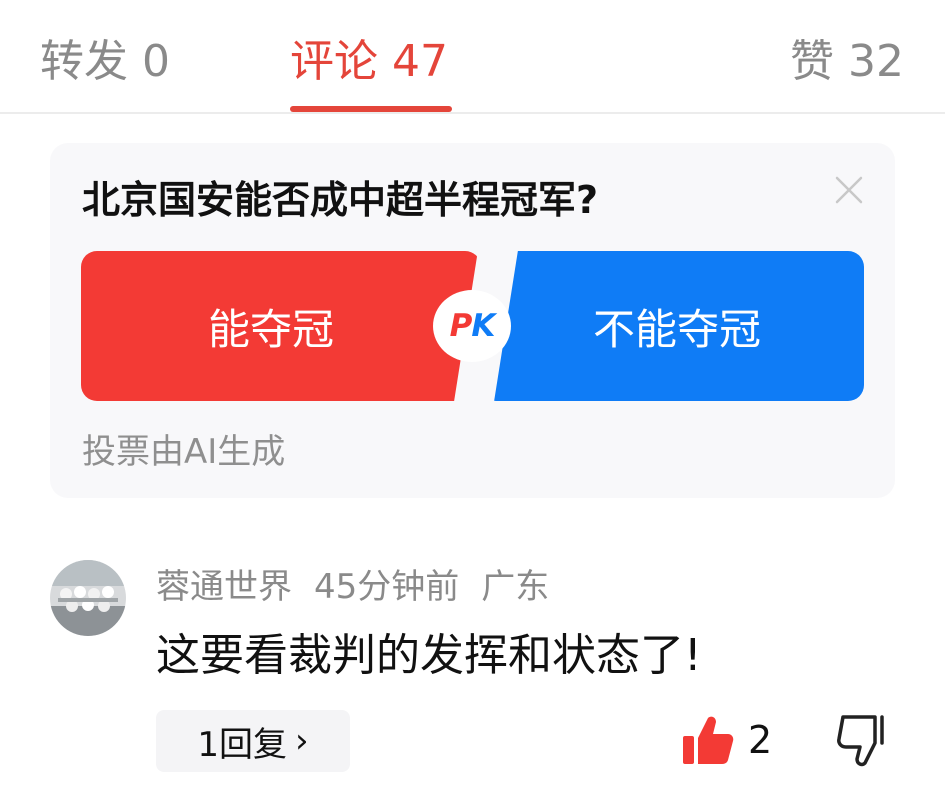 This screenshot has width=945, height=805. Describe the element at coordinates (461, 326) in the screenshot. I see `pk-letter-p: P` at that location.